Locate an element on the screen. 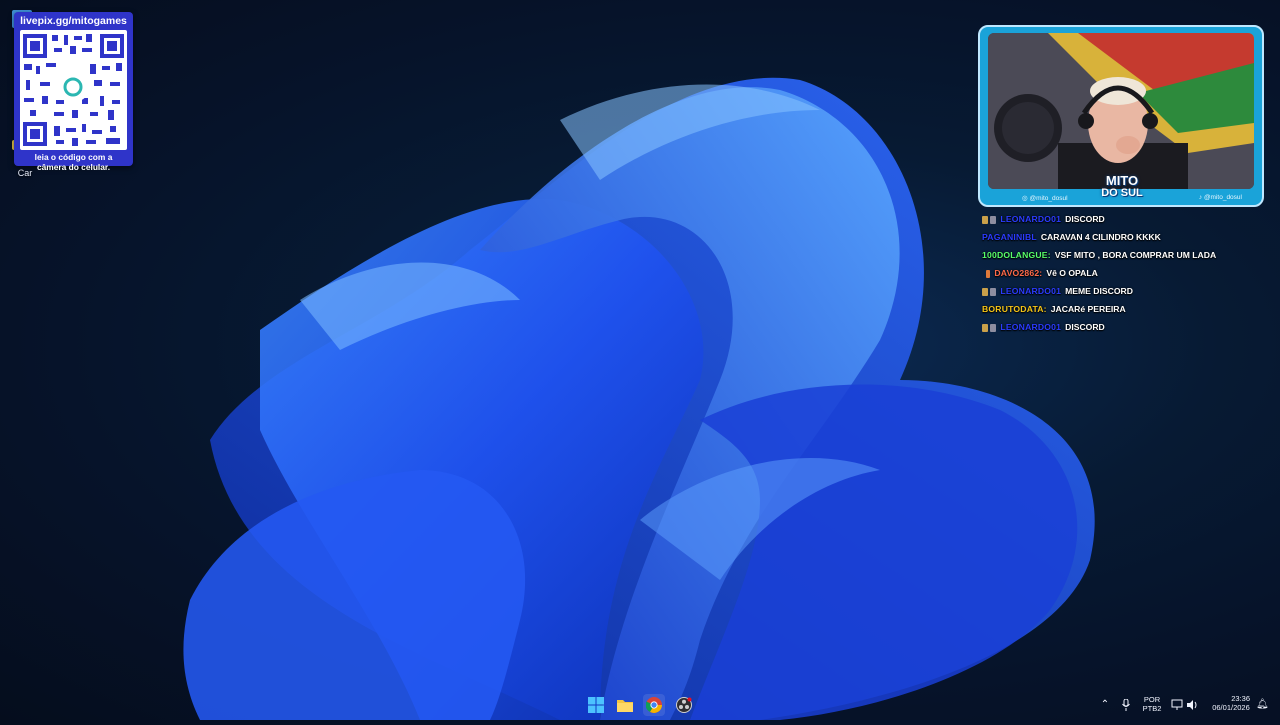 This screenshot has height=725, width=1280. clock: 23:36 06/01/2026 is located at coordinates (1231, 707).